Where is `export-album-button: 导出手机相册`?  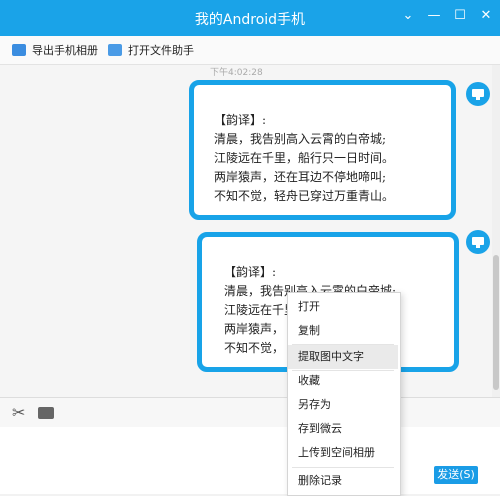
export-album-button: 导出手机相册 is located at coordinates (55, 50).